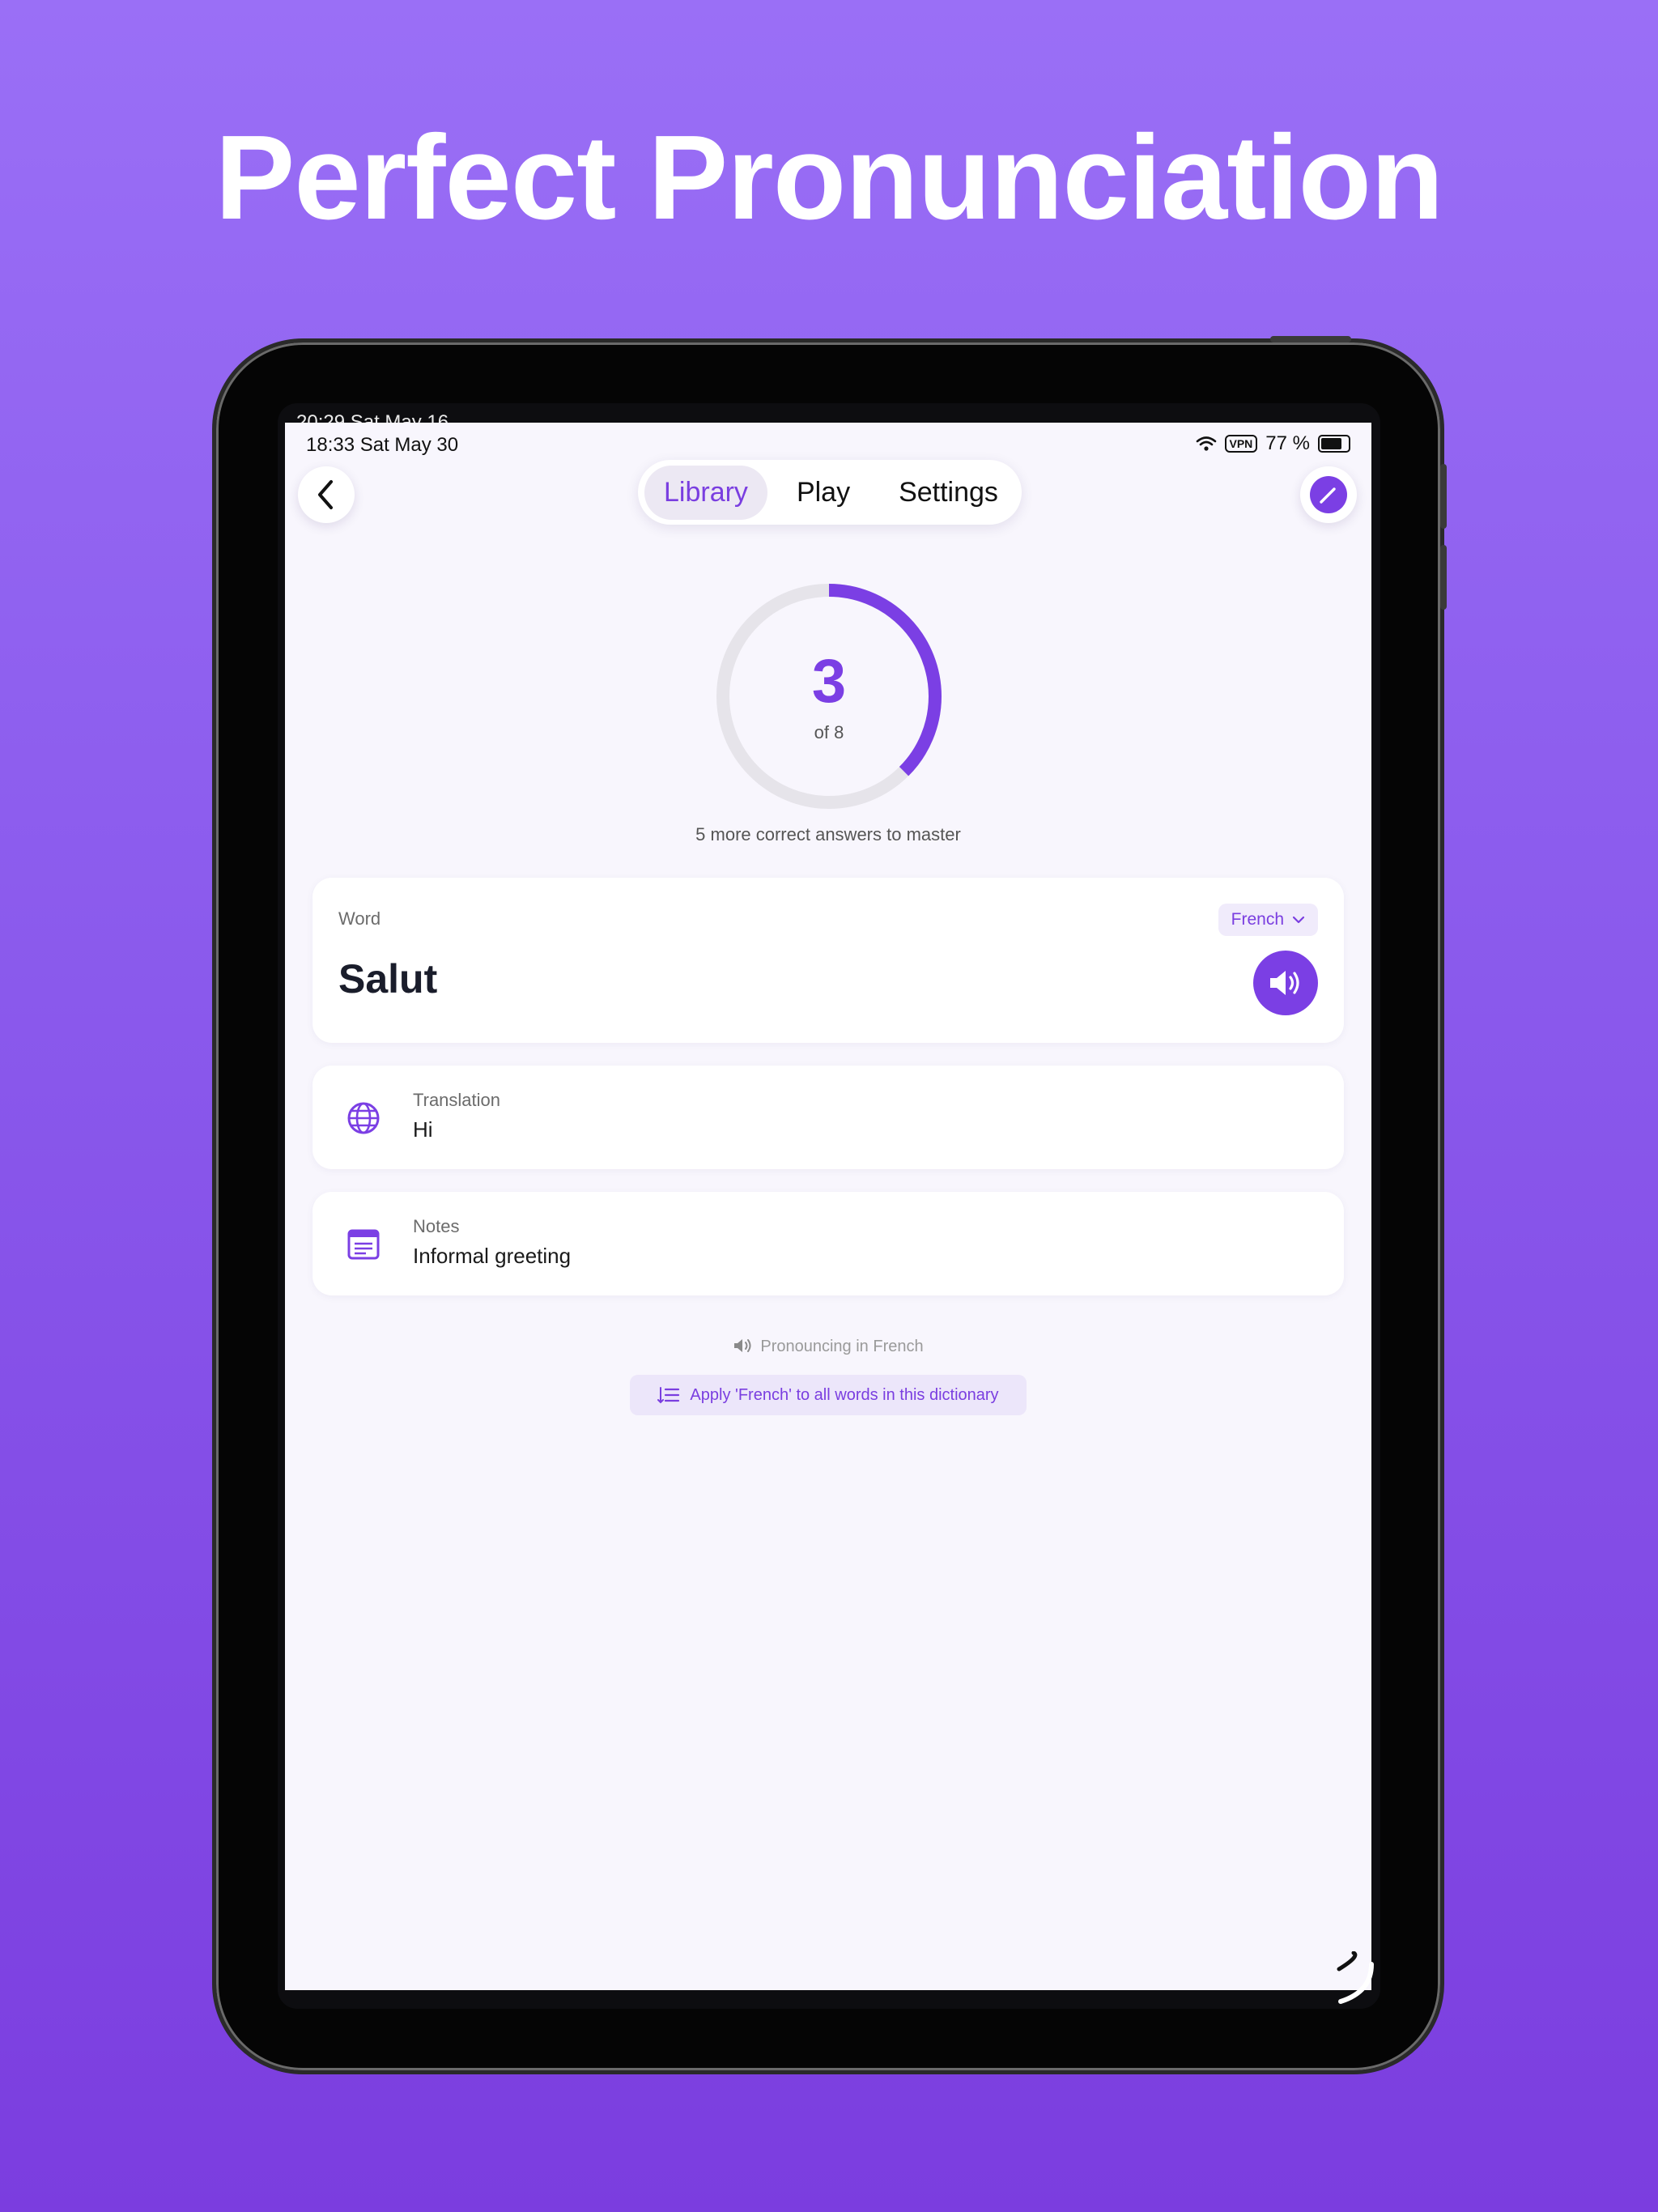 The height and width of the screenshot is (2212, 1658). Describe the element at coordinates (823, 493) in the screenshot. I see `tab-play: Play` at that location.